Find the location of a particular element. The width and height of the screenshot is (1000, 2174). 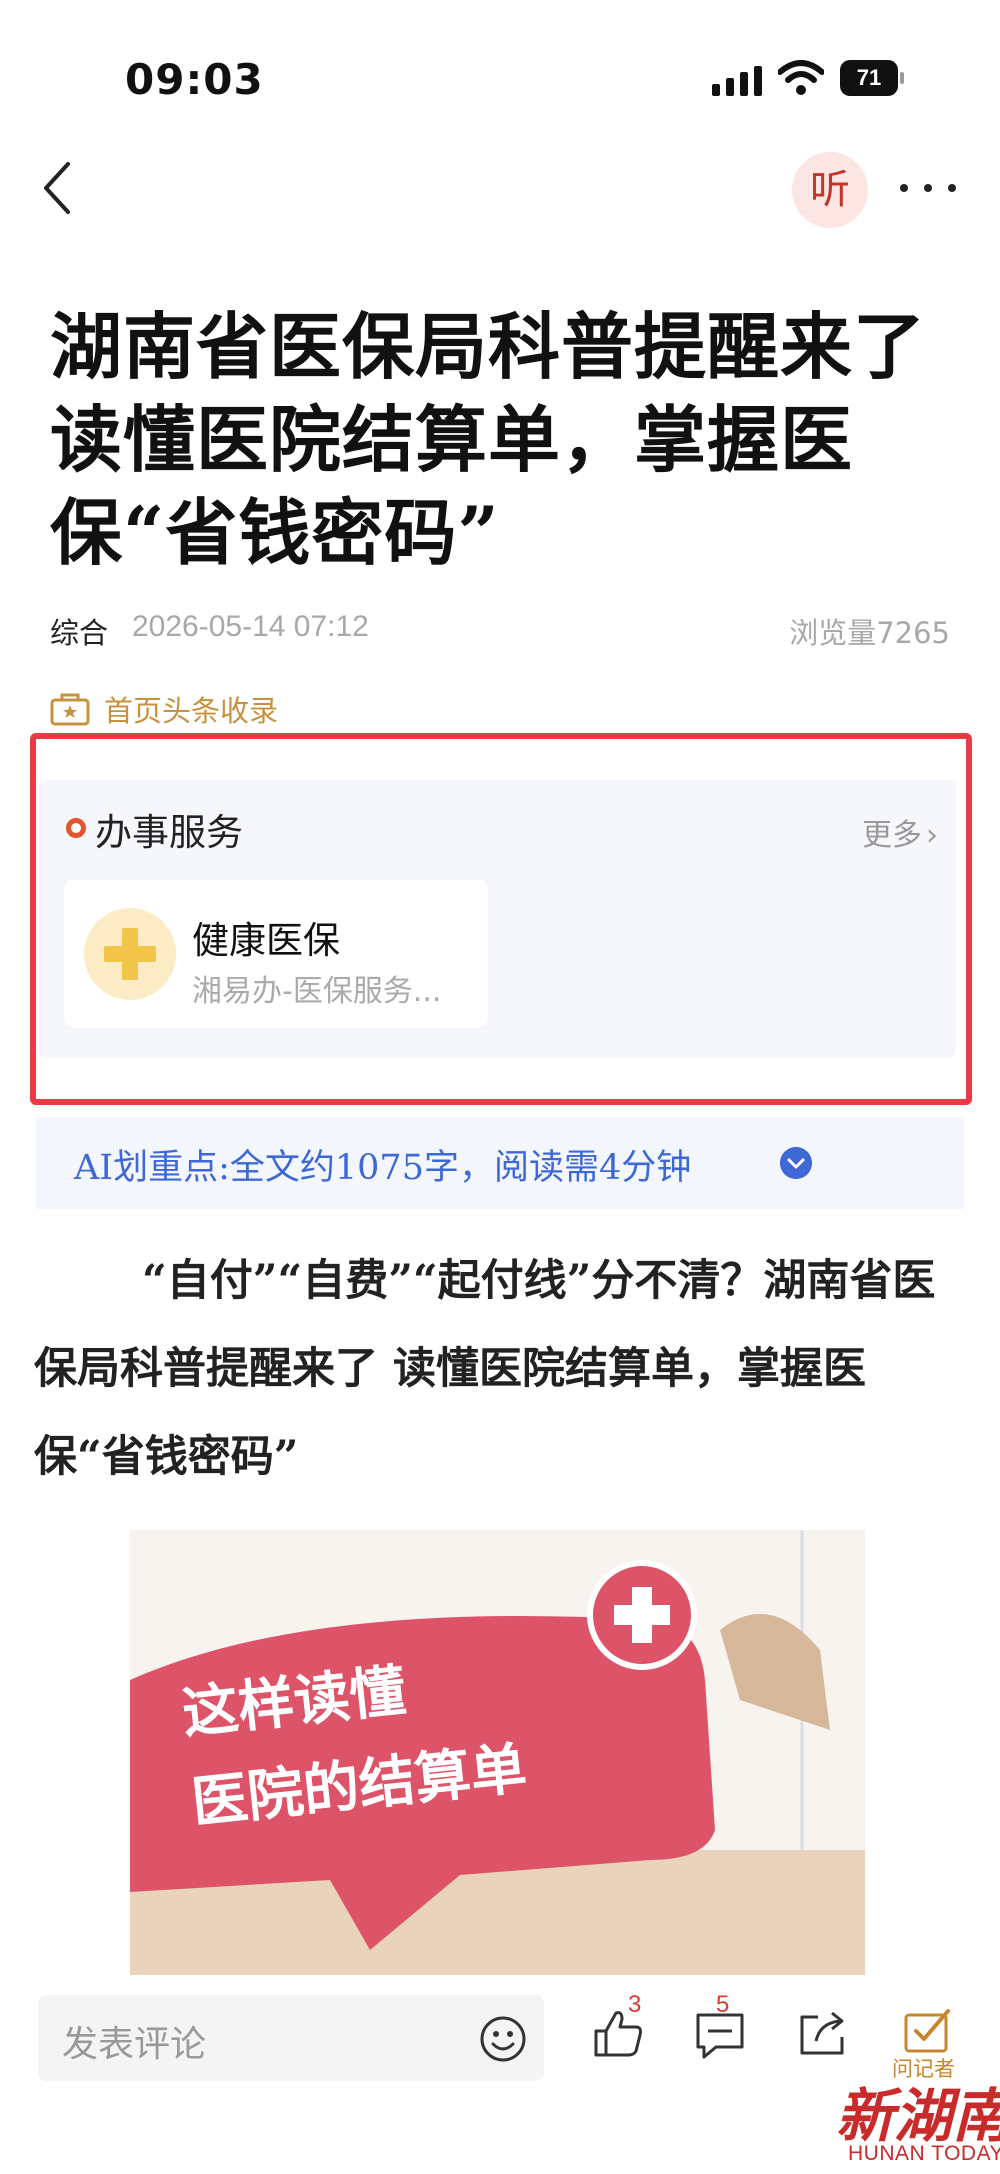

featured-label: 首页头条收录 is located at coordinates (191, 711).